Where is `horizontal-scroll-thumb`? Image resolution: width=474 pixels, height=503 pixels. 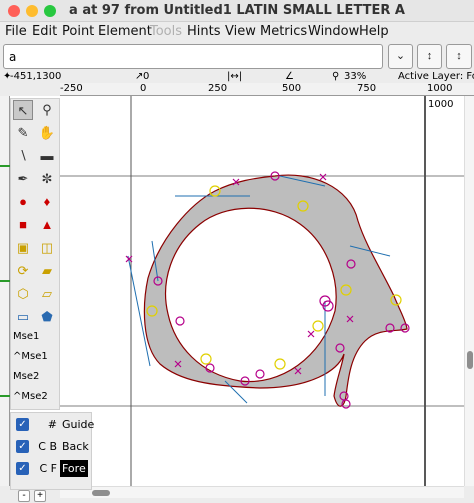
horizontal-scroll-thumb is located at coordinates (101, 493).